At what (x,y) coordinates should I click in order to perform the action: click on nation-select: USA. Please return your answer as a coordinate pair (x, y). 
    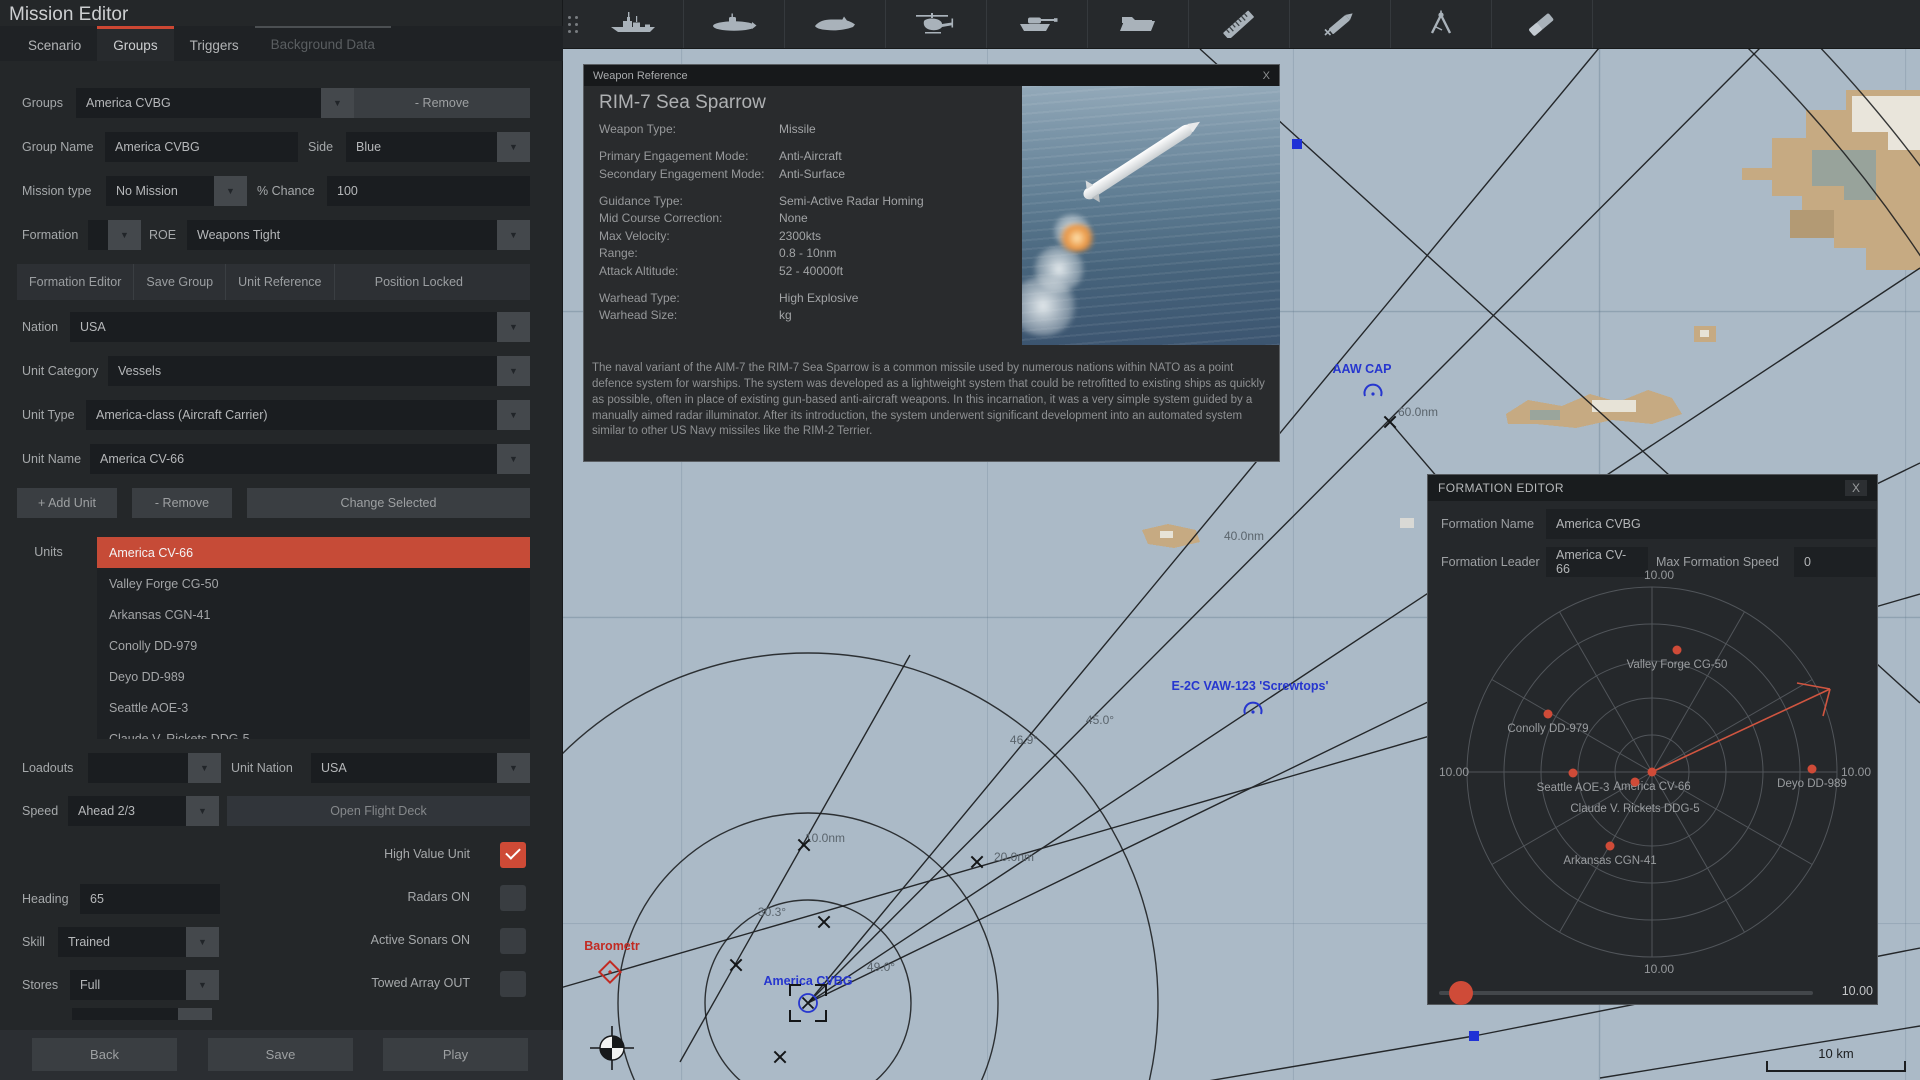
    Looking at the image, I should click on (283, 327).